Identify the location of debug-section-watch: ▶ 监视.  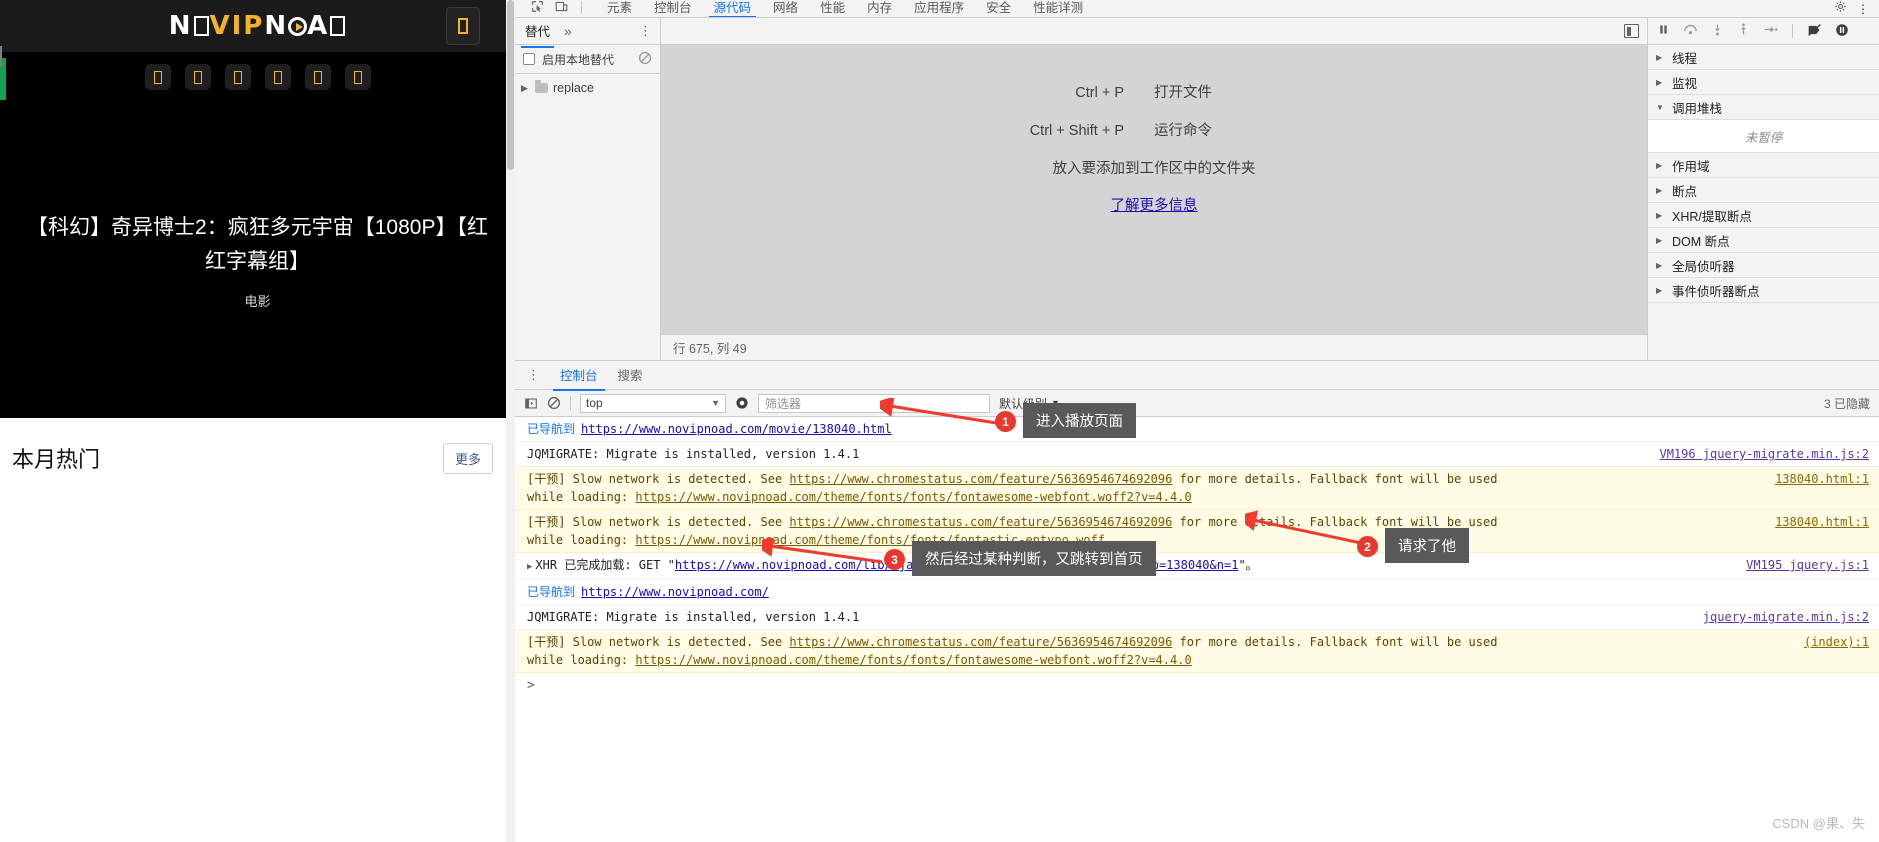
(1763, 82).